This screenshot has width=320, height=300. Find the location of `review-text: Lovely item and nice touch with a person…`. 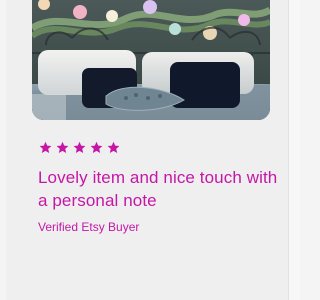

review-text: Lovely item and nice touch with a person… is located at coordinates (158, 189).